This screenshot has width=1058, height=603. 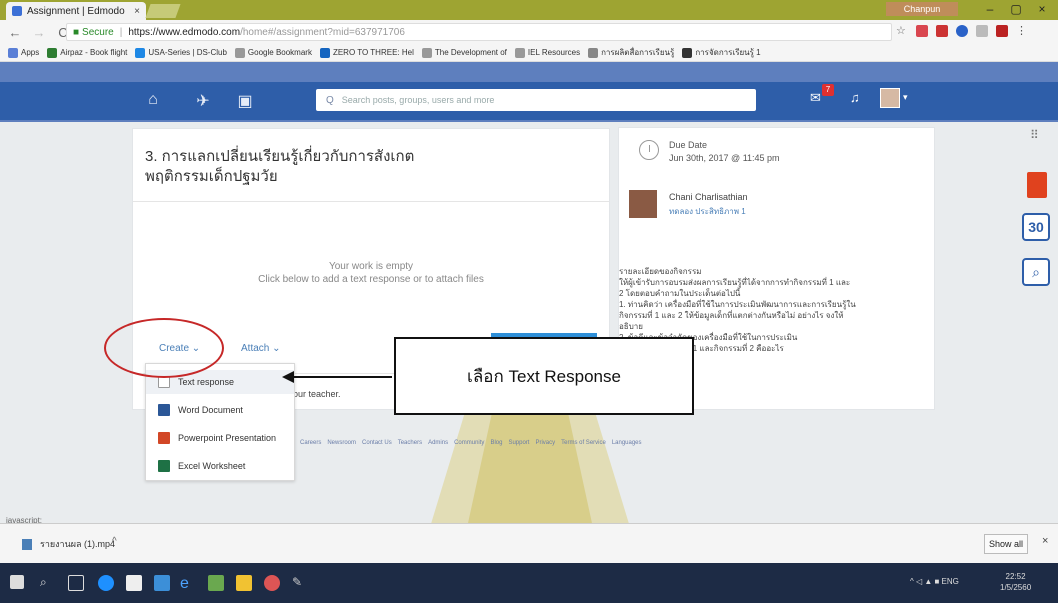 What do you see at coordinates (76, 583) in the screenshot?
I see `task-view-icon` at bounding box center [76, 583].